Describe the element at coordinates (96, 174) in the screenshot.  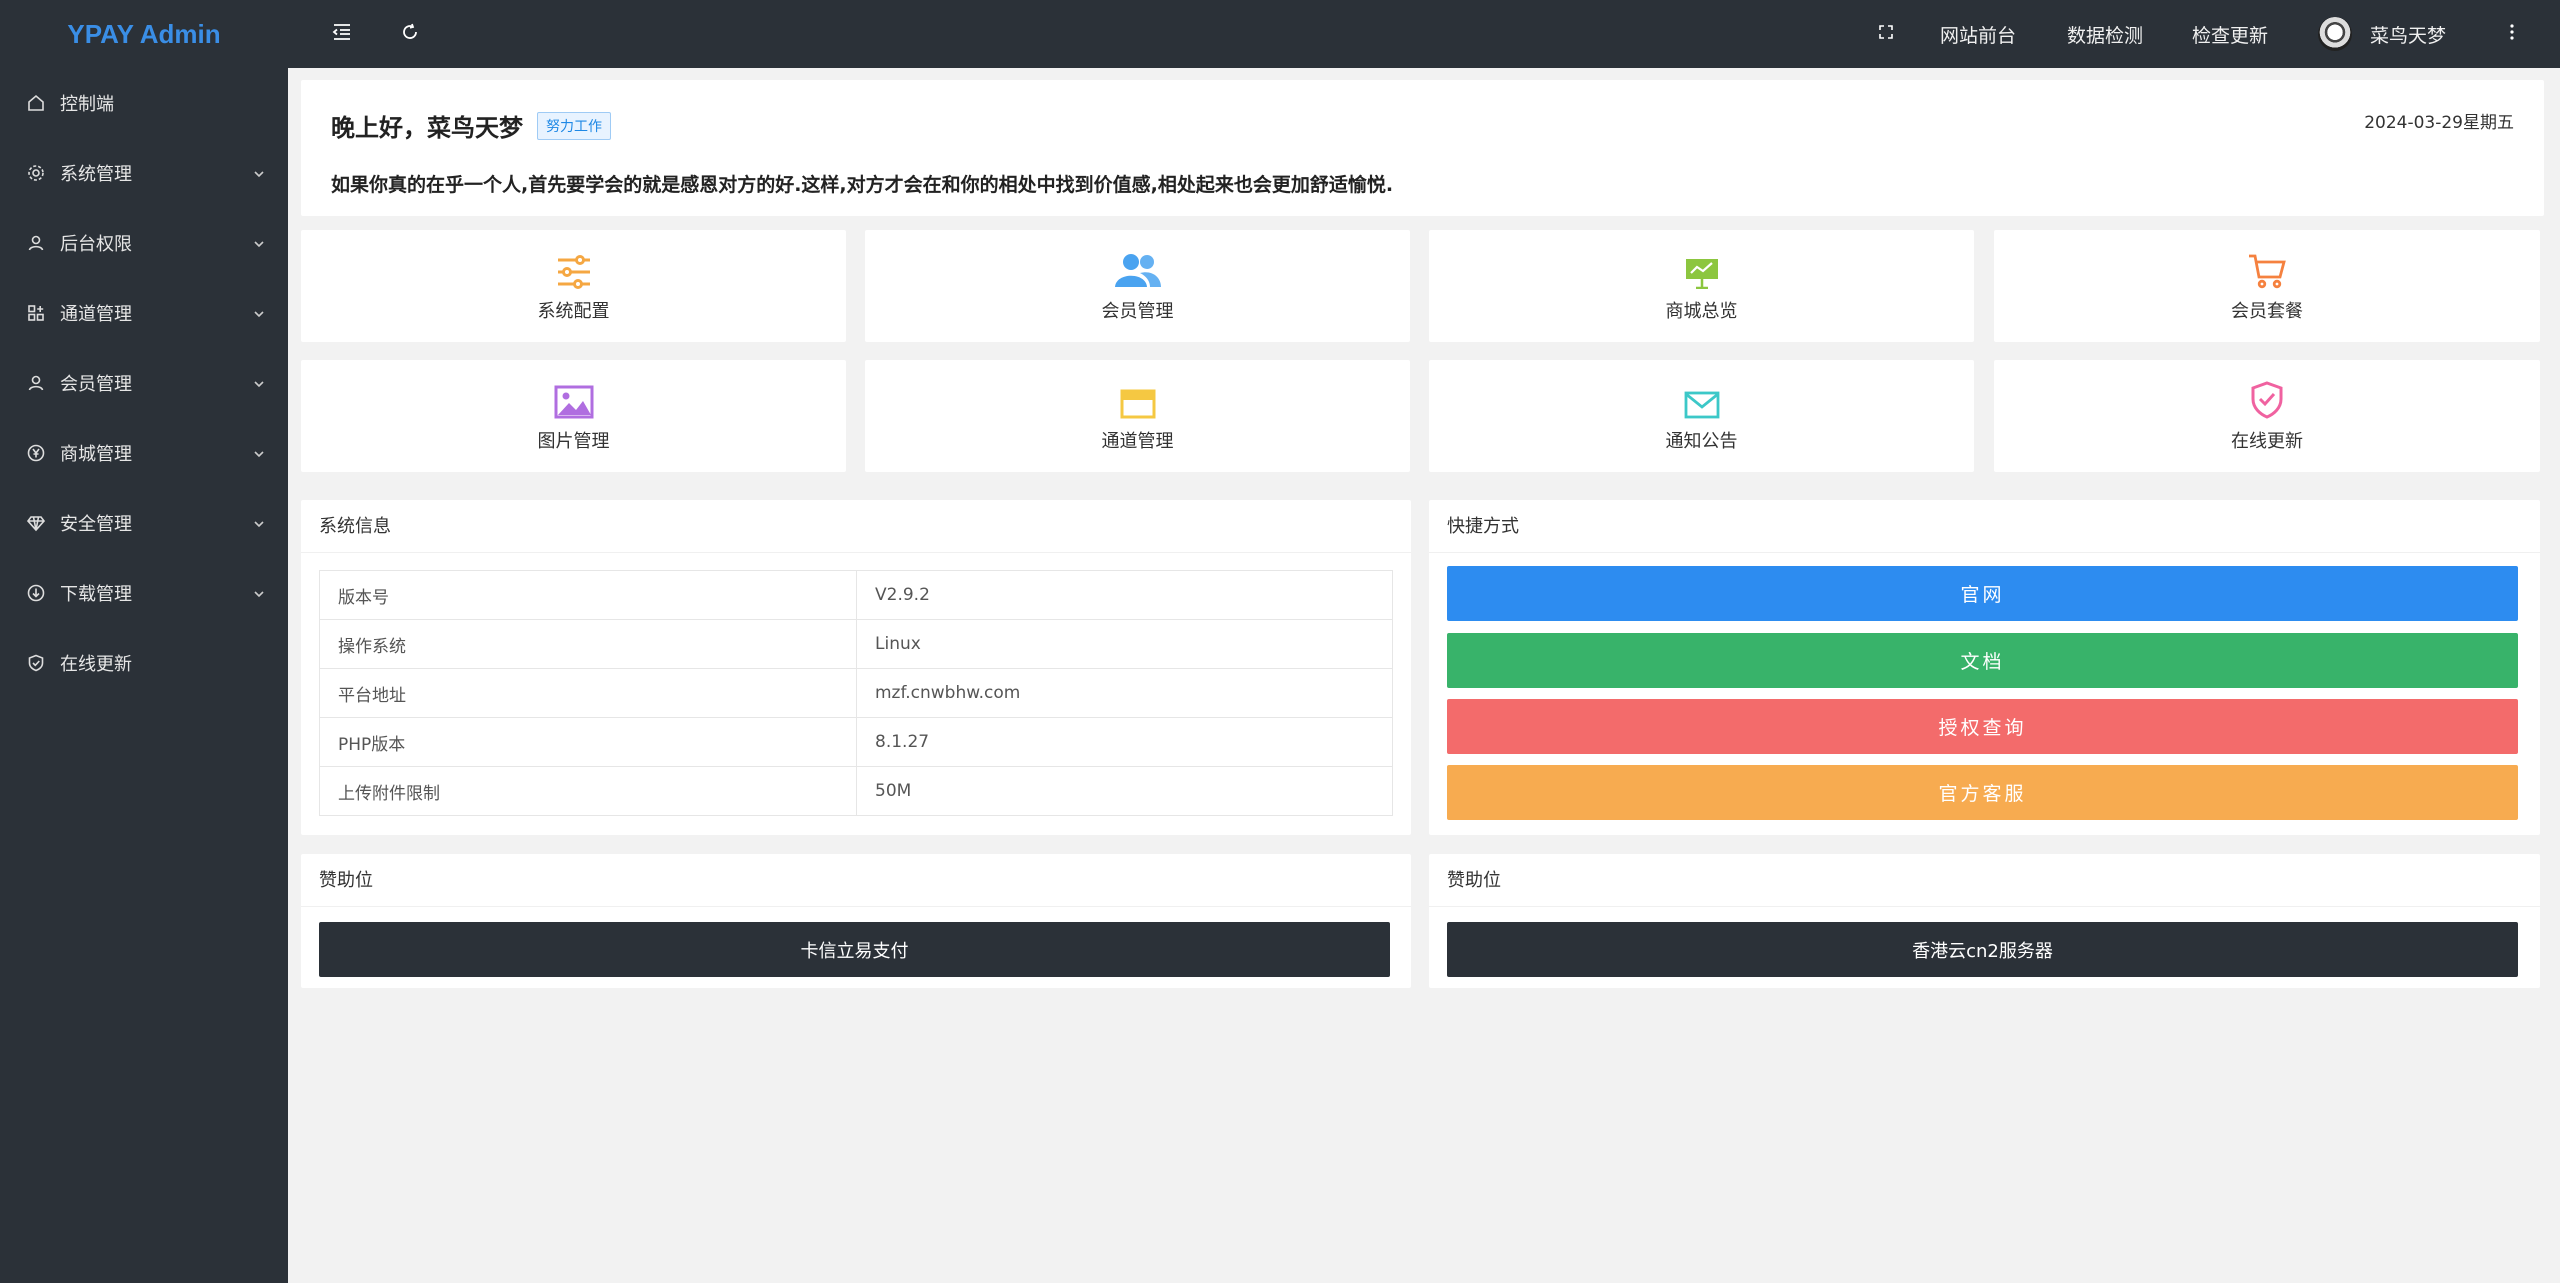
I see `sidebar-item-label: 系统管理` at that location.